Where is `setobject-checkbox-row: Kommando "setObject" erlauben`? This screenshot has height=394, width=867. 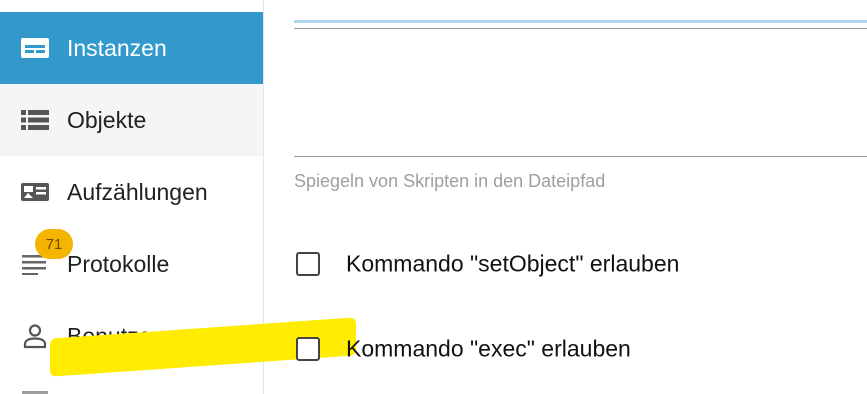 setobject-checkbox-row: Kommando "setObject" erlauben is located at coordinates (580, 264).